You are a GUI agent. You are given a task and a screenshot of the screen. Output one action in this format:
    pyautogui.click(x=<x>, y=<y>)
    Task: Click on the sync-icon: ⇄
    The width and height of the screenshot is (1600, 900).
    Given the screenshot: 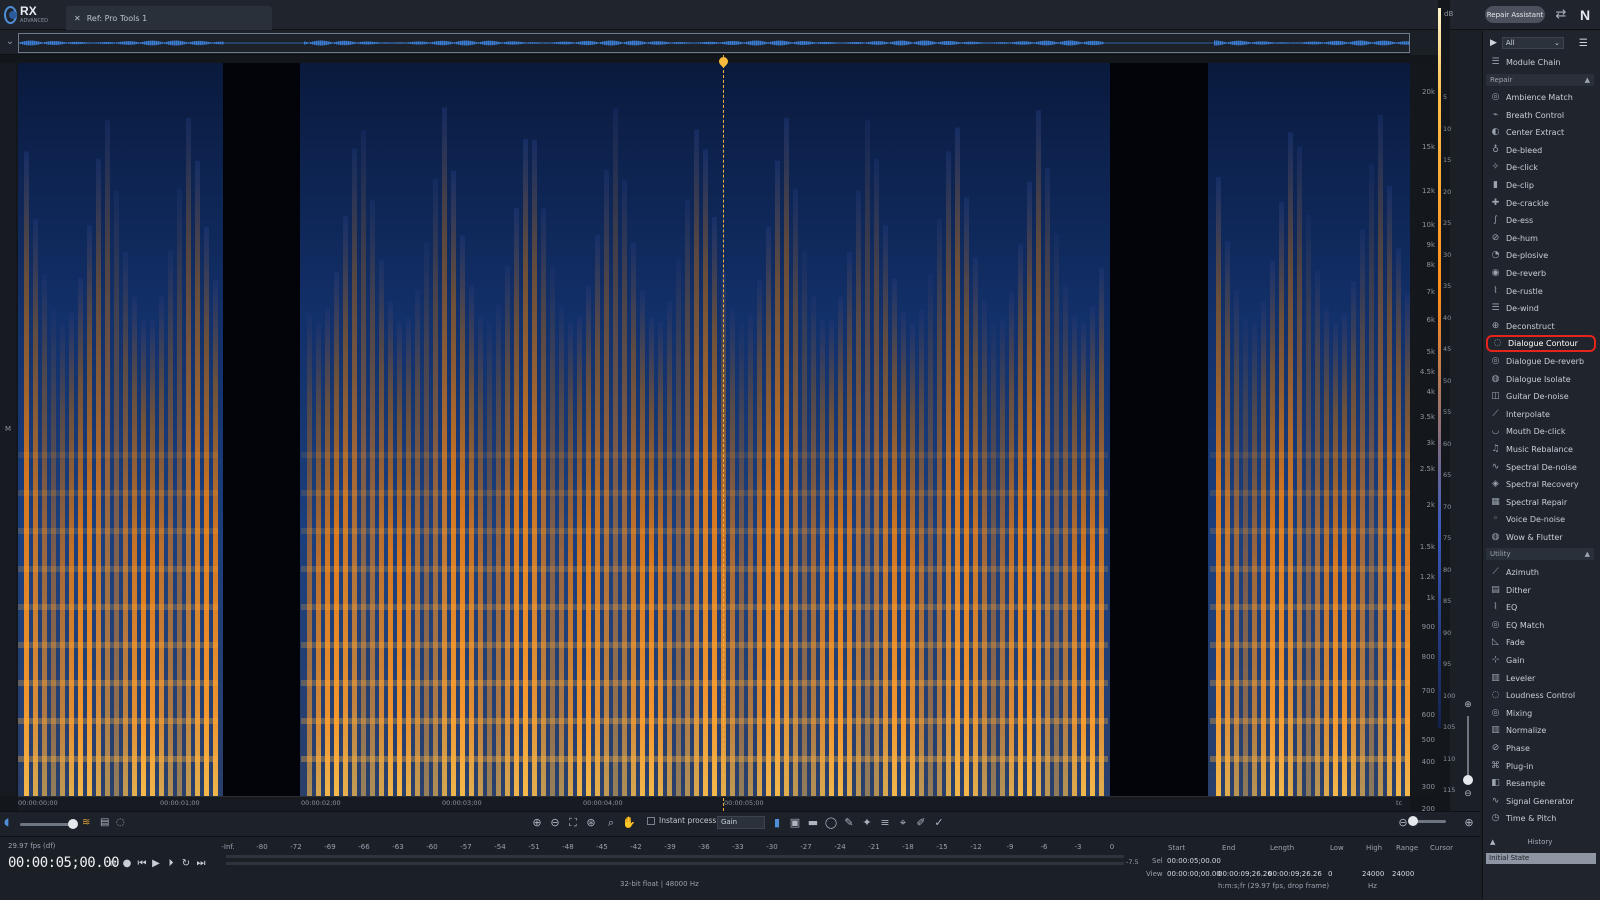 What is the action you would take?
    pyautogui.click(x=1561, y=15)
    